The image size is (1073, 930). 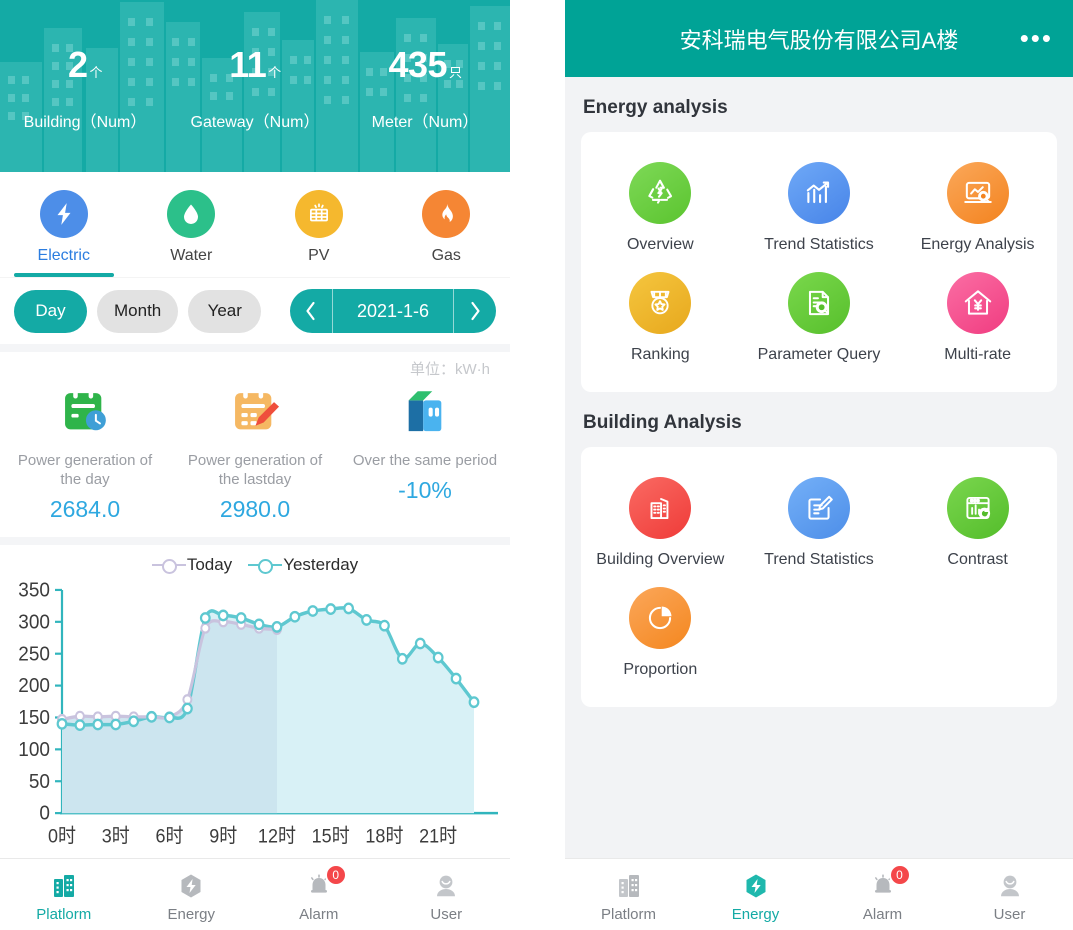 What do you see at coordinates (255, 452) in the screenshot?
I see `stat-power-generation-lastday: Power generation of the lastday 2980.0` at bounding box center [255, 452].